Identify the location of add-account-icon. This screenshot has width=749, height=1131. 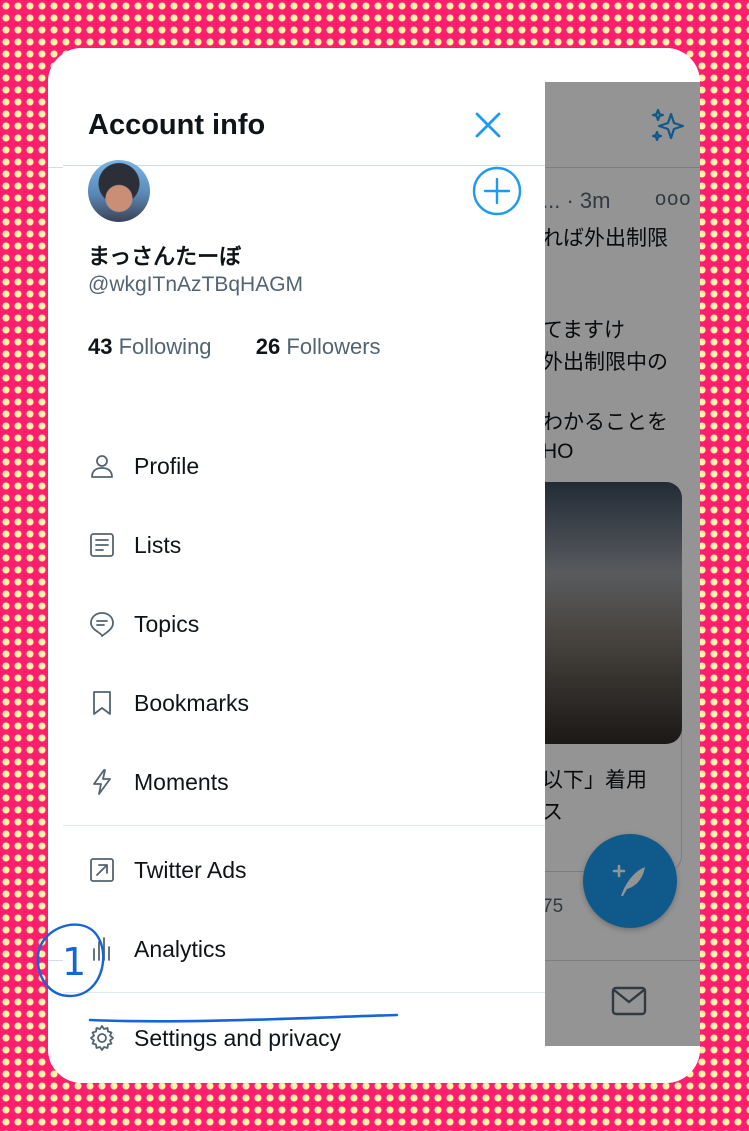
(497, 191).